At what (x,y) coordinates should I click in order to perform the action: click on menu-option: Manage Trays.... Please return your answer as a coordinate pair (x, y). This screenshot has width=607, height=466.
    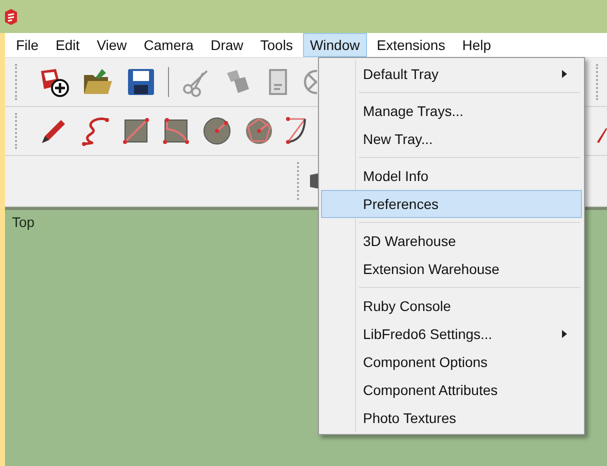
    Looking at the image, I should click on (451, 111).